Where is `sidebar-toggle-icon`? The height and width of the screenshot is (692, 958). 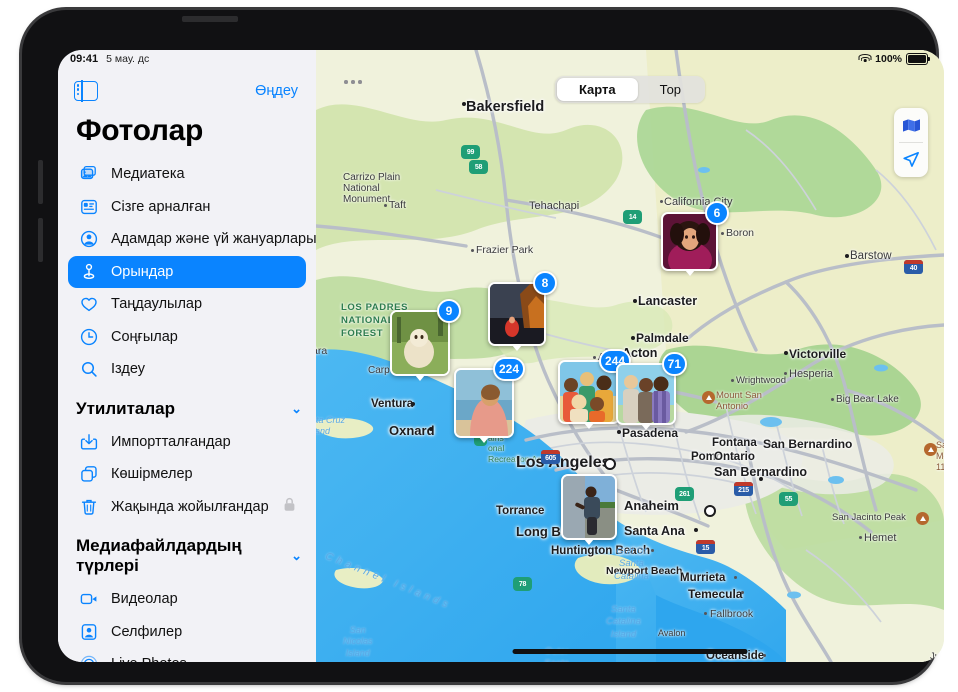 sidebar-toggle-icon is located at coordinates (86, 91).